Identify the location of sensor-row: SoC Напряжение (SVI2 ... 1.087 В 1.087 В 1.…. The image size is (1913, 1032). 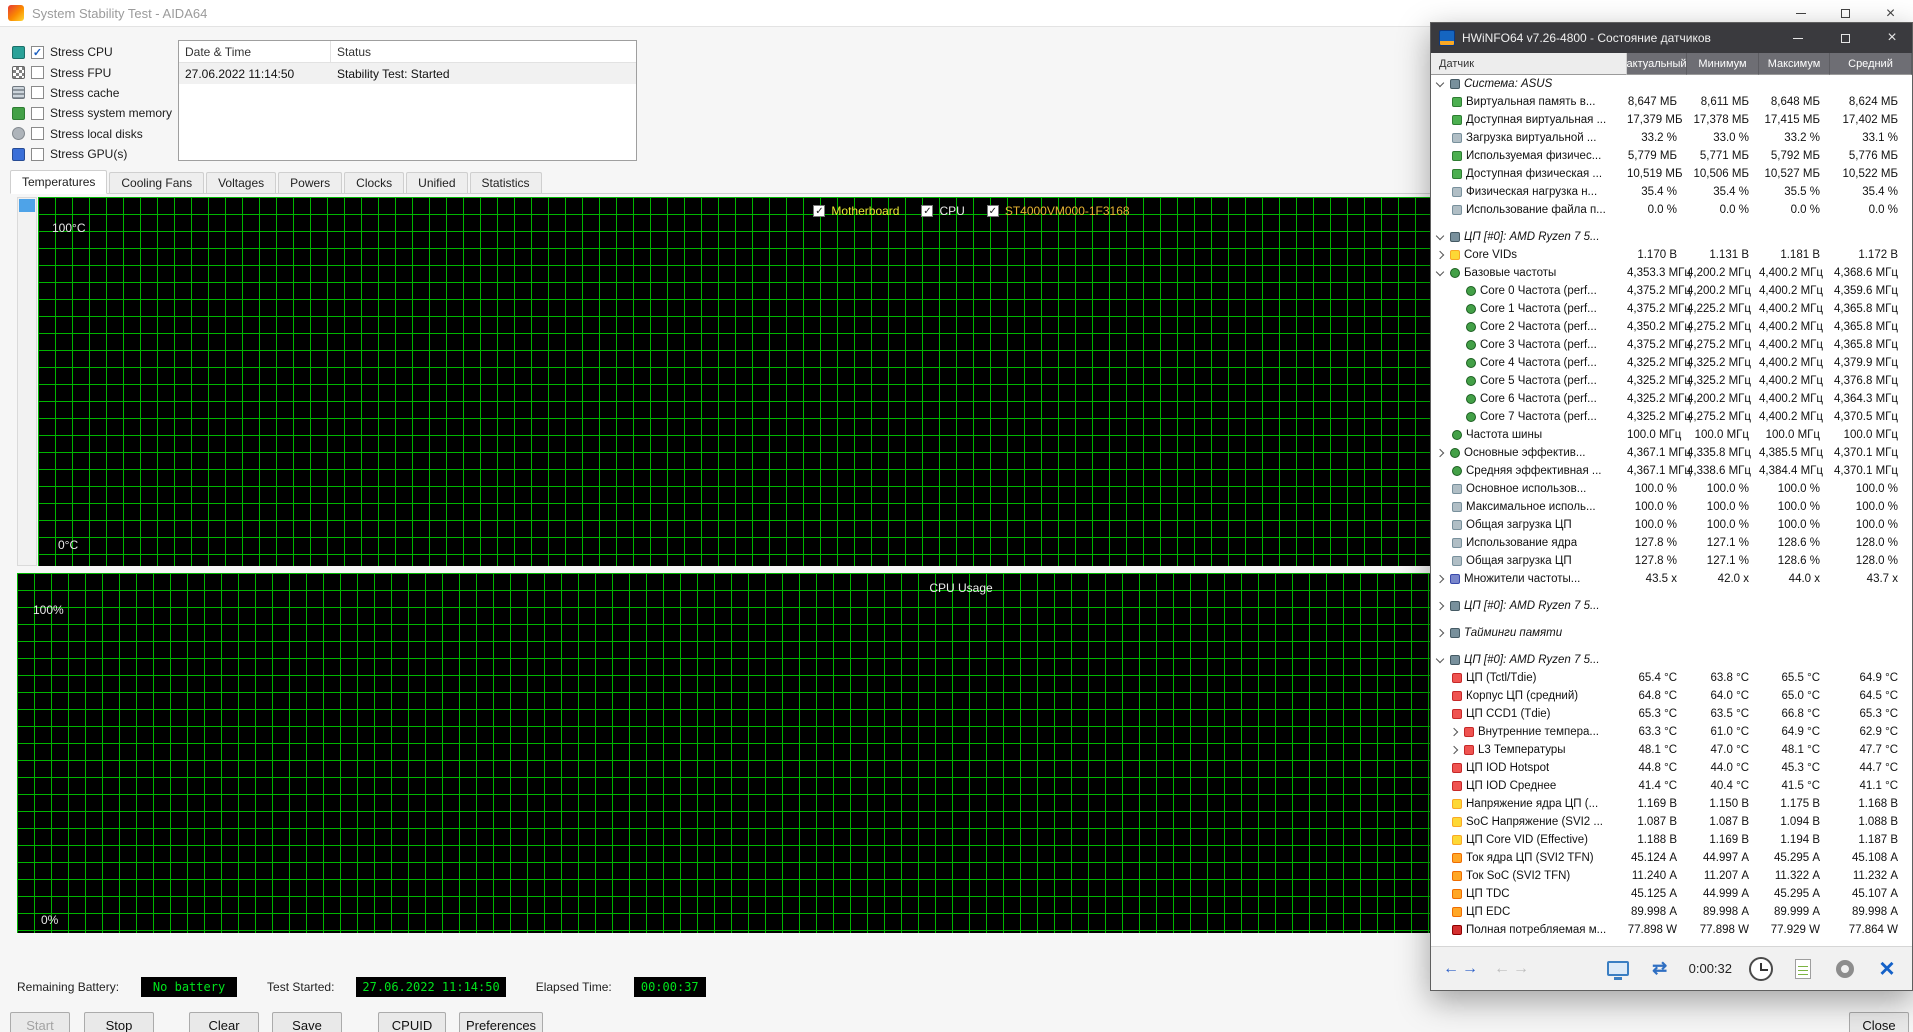
(1671, 822).